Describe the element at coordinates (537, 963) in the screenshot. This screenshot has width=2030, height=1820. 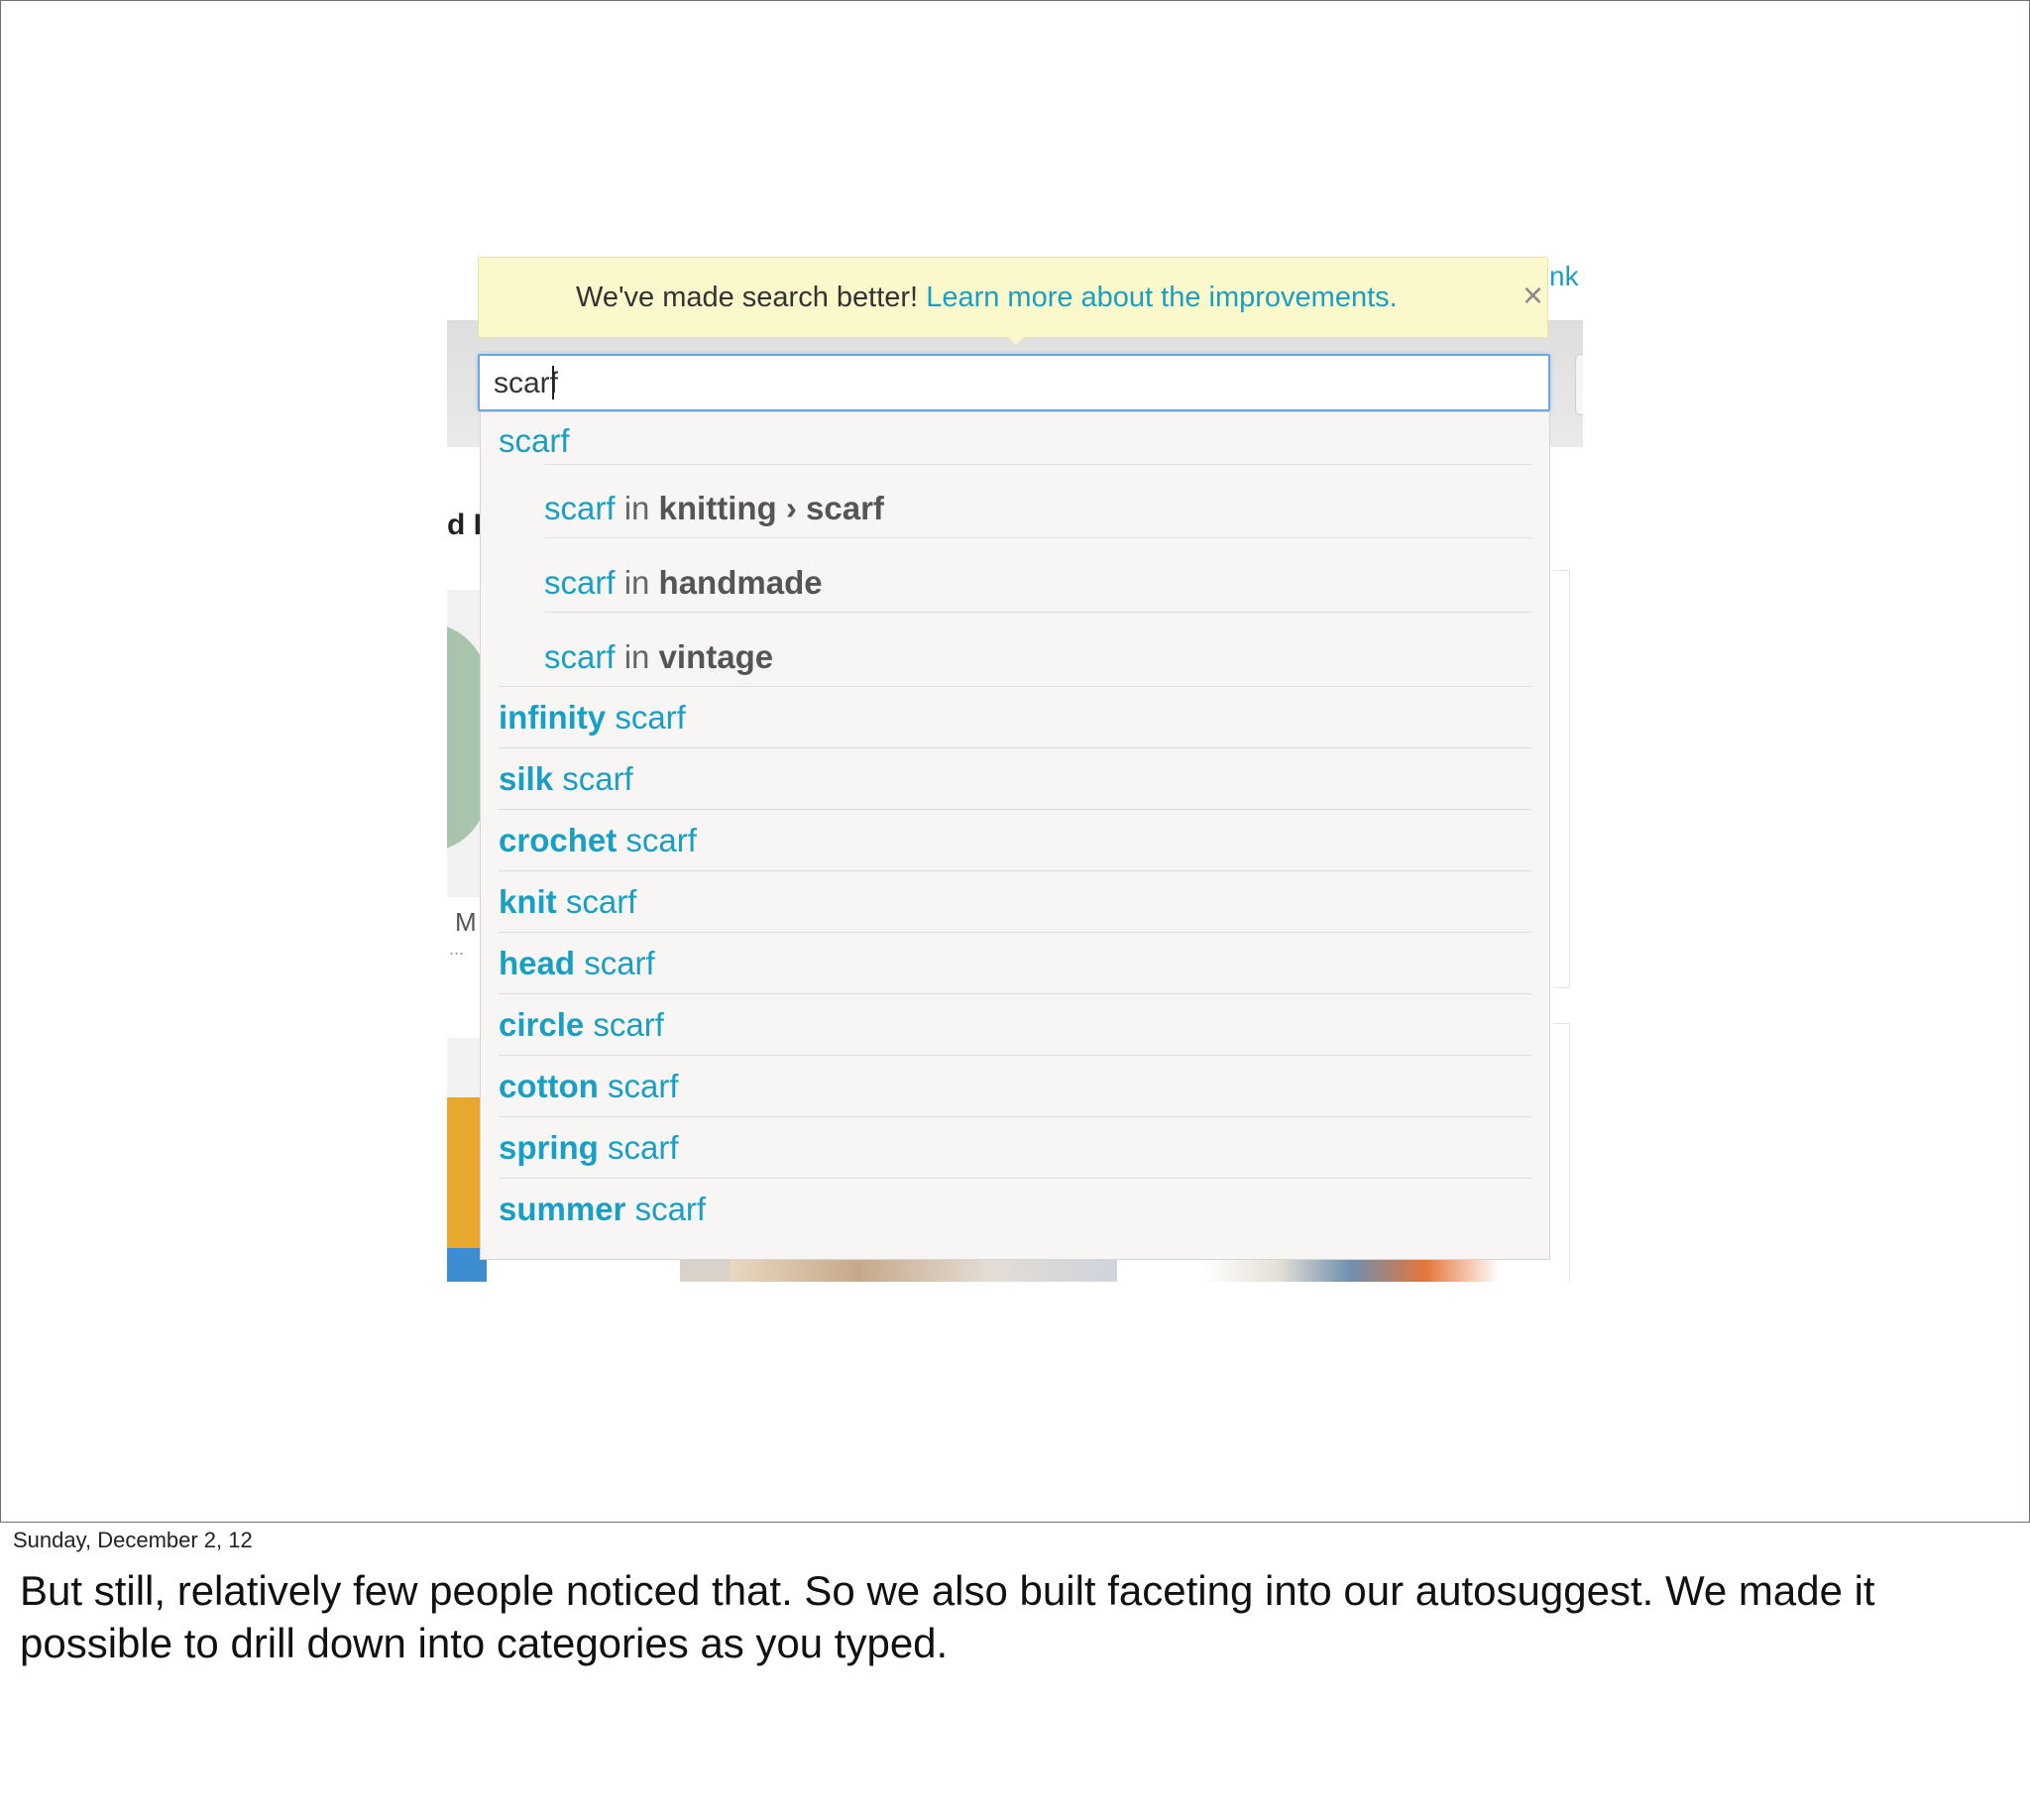
I see `suggestion-prefix: head` at that location.